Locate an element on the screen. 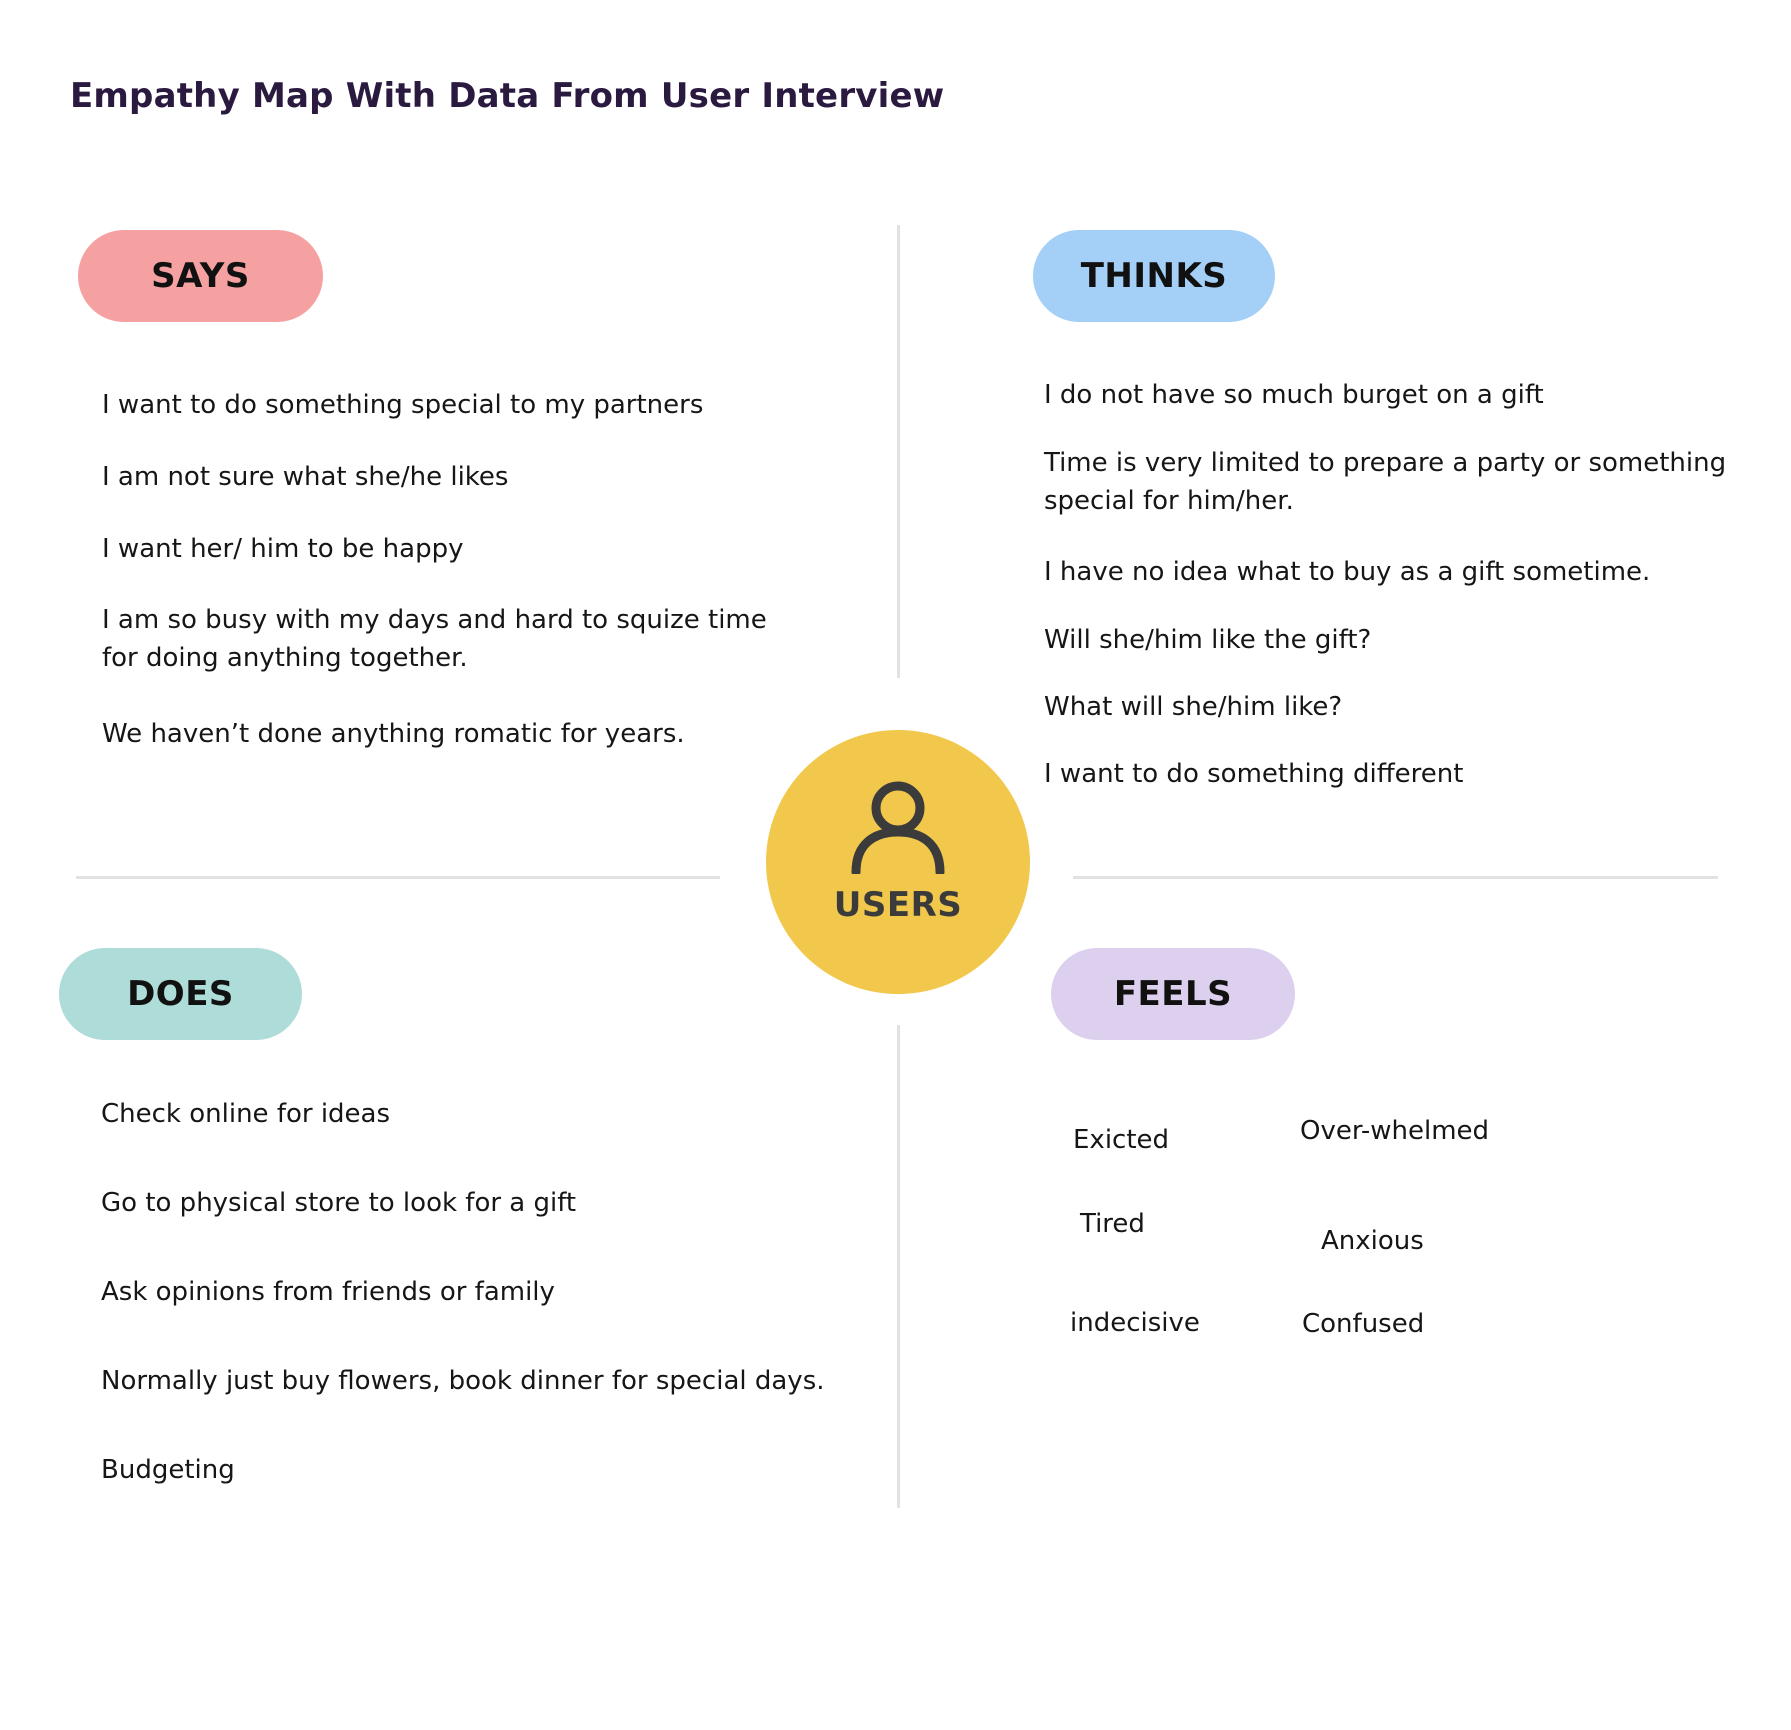 The width and height of the screenshot is (1791, 1730). thinks-item: special for him/her. is located at coordinates (1169, 501).